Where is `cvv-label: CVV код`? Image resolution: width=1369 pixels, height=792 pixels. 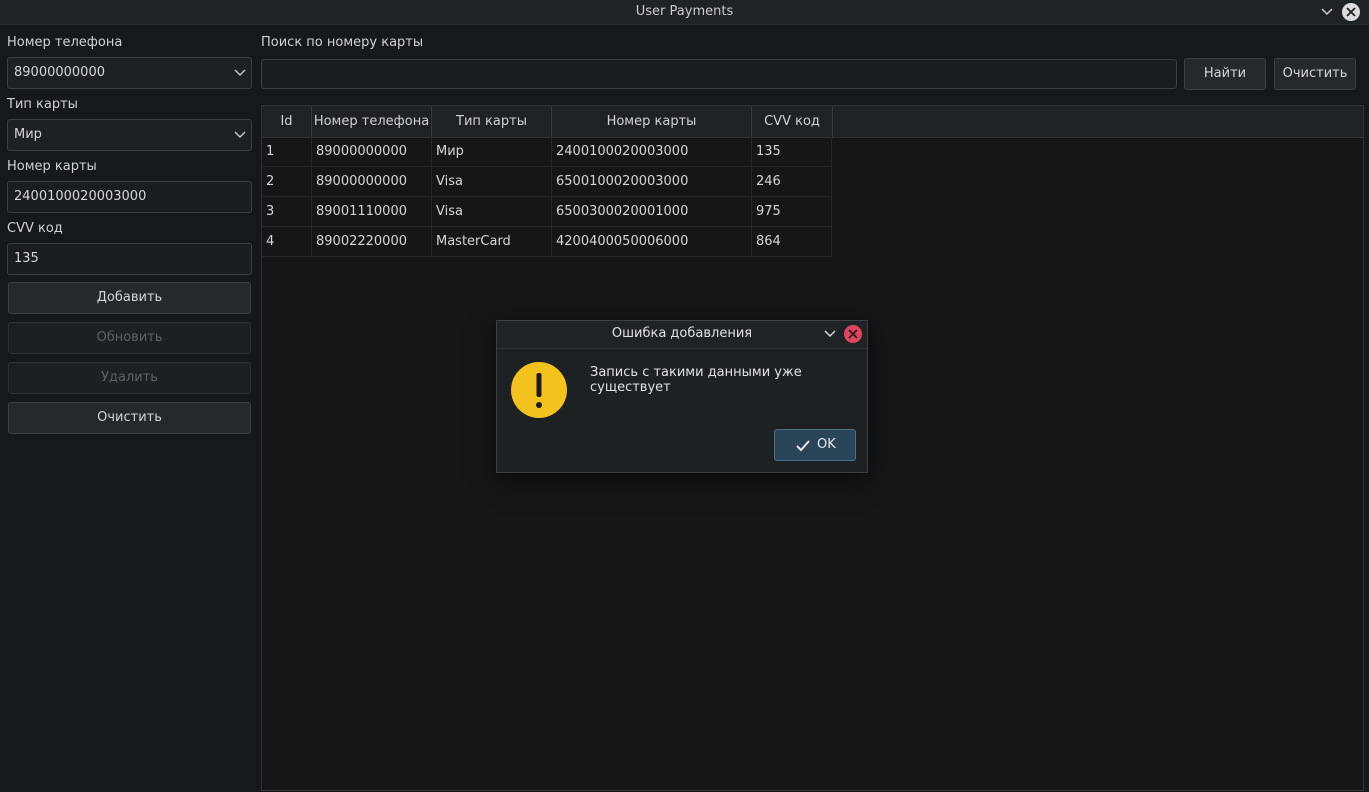 cvv-label: CVV код is located at coordinates (35, 228).